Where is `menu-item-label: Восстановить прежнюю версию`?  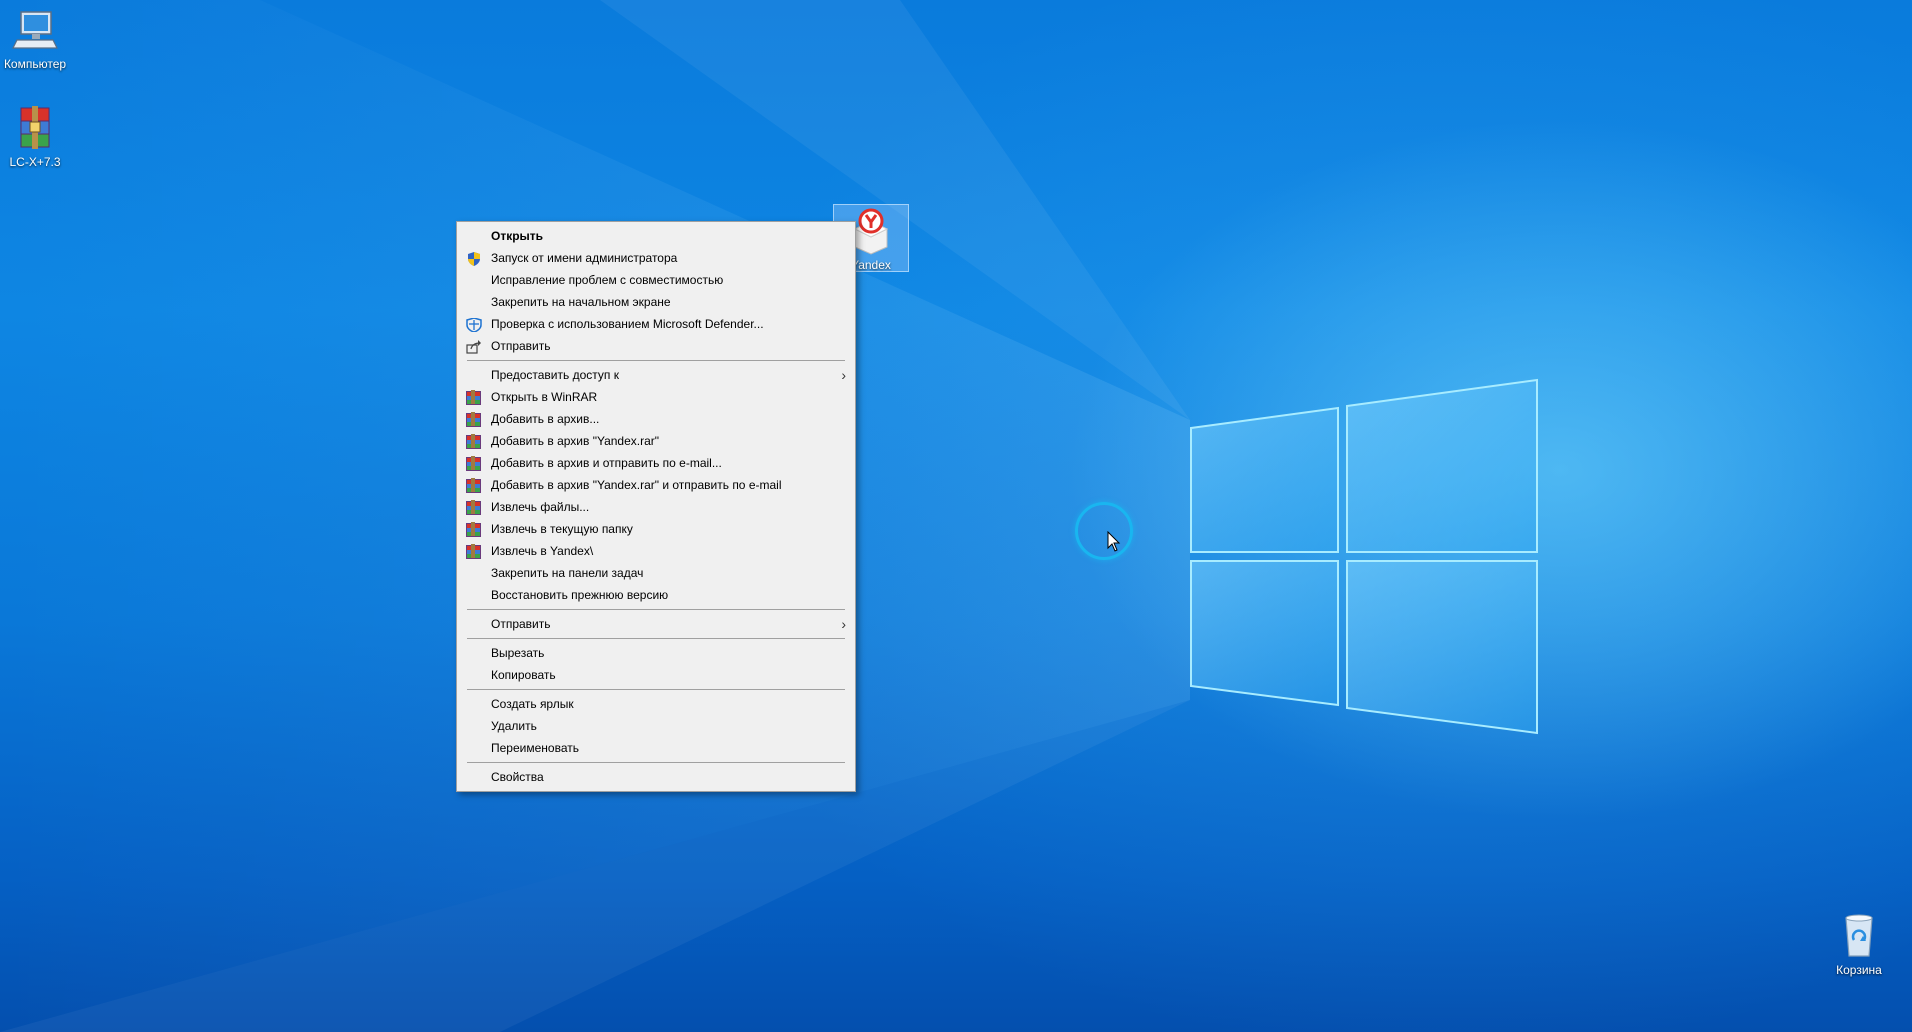
menu-item-label: Восстановить прежнюю версию is located at coordinates (580, 595).